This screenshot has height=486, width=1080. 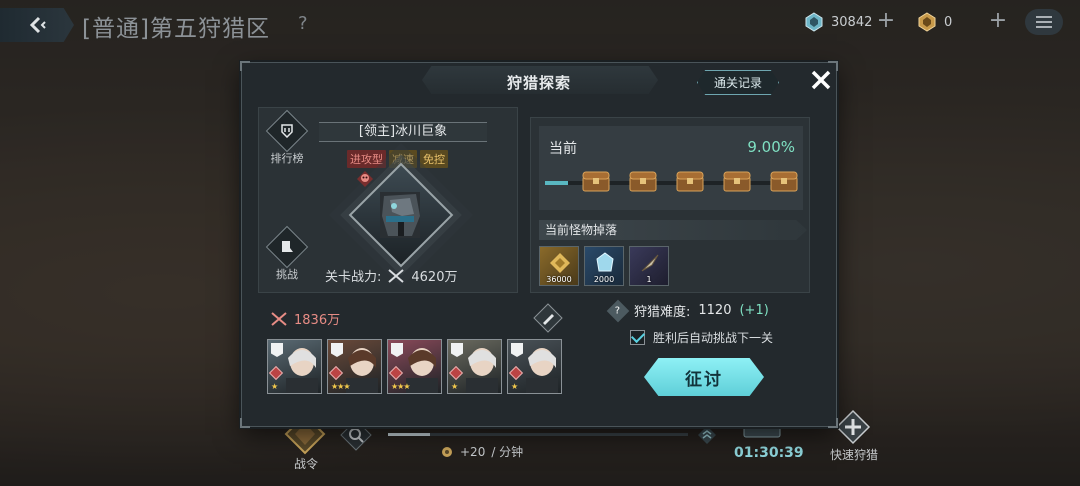 I want to click on stage-power-label: 关卡战力:, so click(x=353, y=277).